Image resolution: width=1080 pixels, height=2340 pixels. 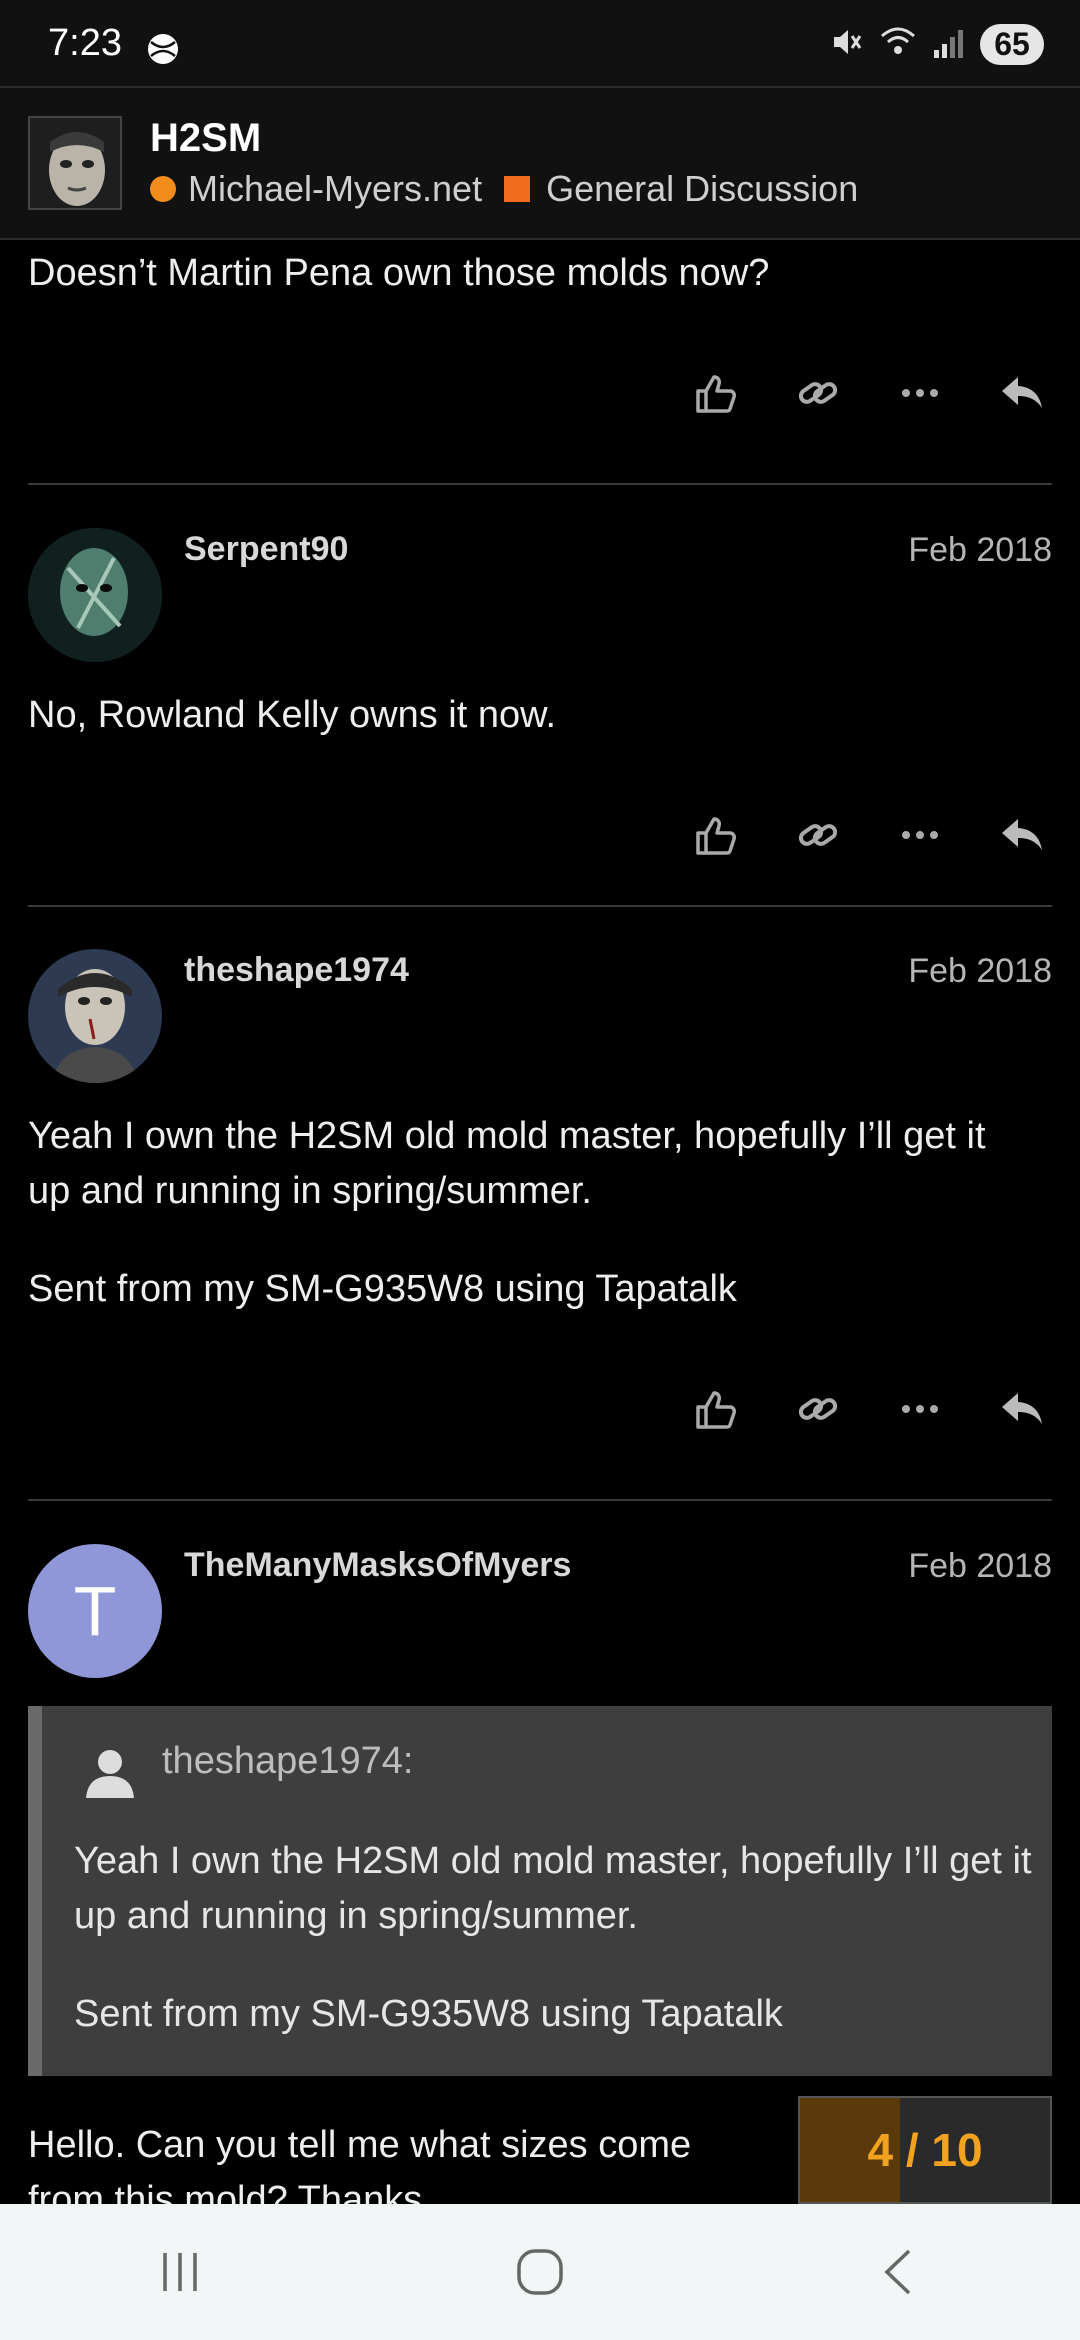 I want to click on topic-progress: 4 / 10, so click(x=925, y=2150).